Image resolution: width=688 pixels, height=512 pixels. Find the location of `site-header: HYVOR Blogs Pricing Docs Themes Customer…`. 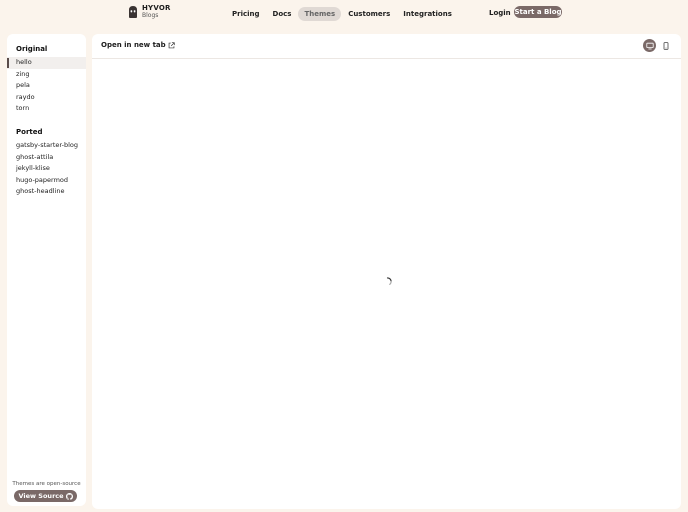

site-header: HYVOR Blogs Pricing Docs Themes Customer… is located at coordinates (344, 12).